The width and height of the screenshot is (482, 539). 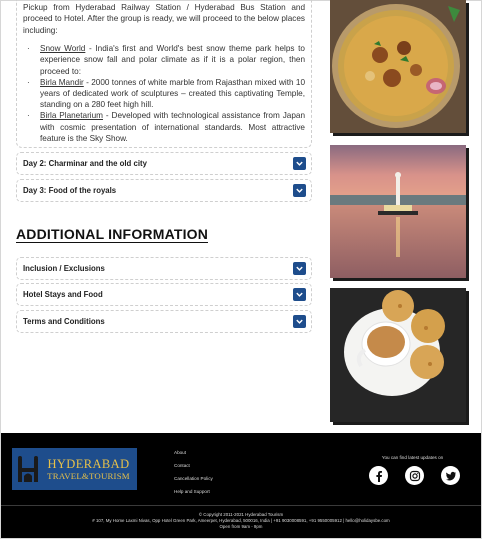 I want to click on facebook-icon, so click(x=378, y=475).